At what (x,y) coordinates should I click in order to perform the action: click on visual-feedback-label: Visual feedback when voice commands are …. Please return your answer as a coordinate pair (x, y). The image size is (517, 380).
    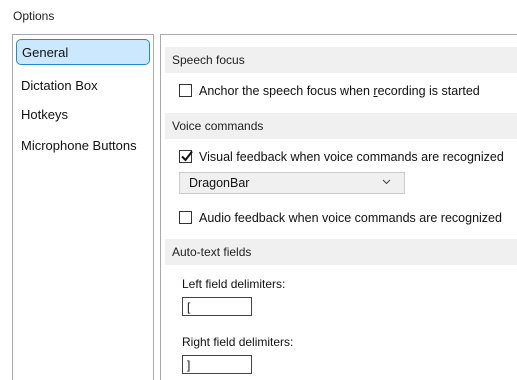
    Looking at the image, I should click on (351, 157).